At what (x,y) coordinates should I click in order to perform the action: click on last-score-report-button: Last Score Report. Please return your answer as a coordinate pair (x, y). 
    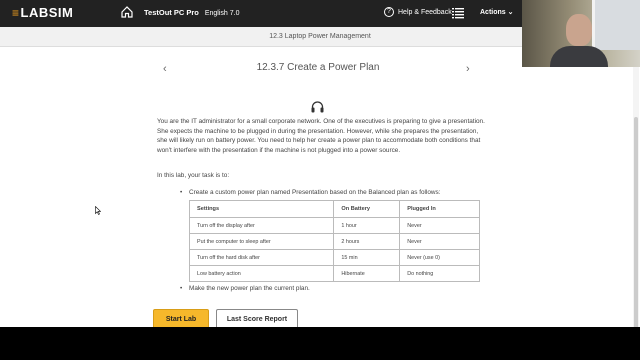
    Looking at the image, I should click on (257, 318).